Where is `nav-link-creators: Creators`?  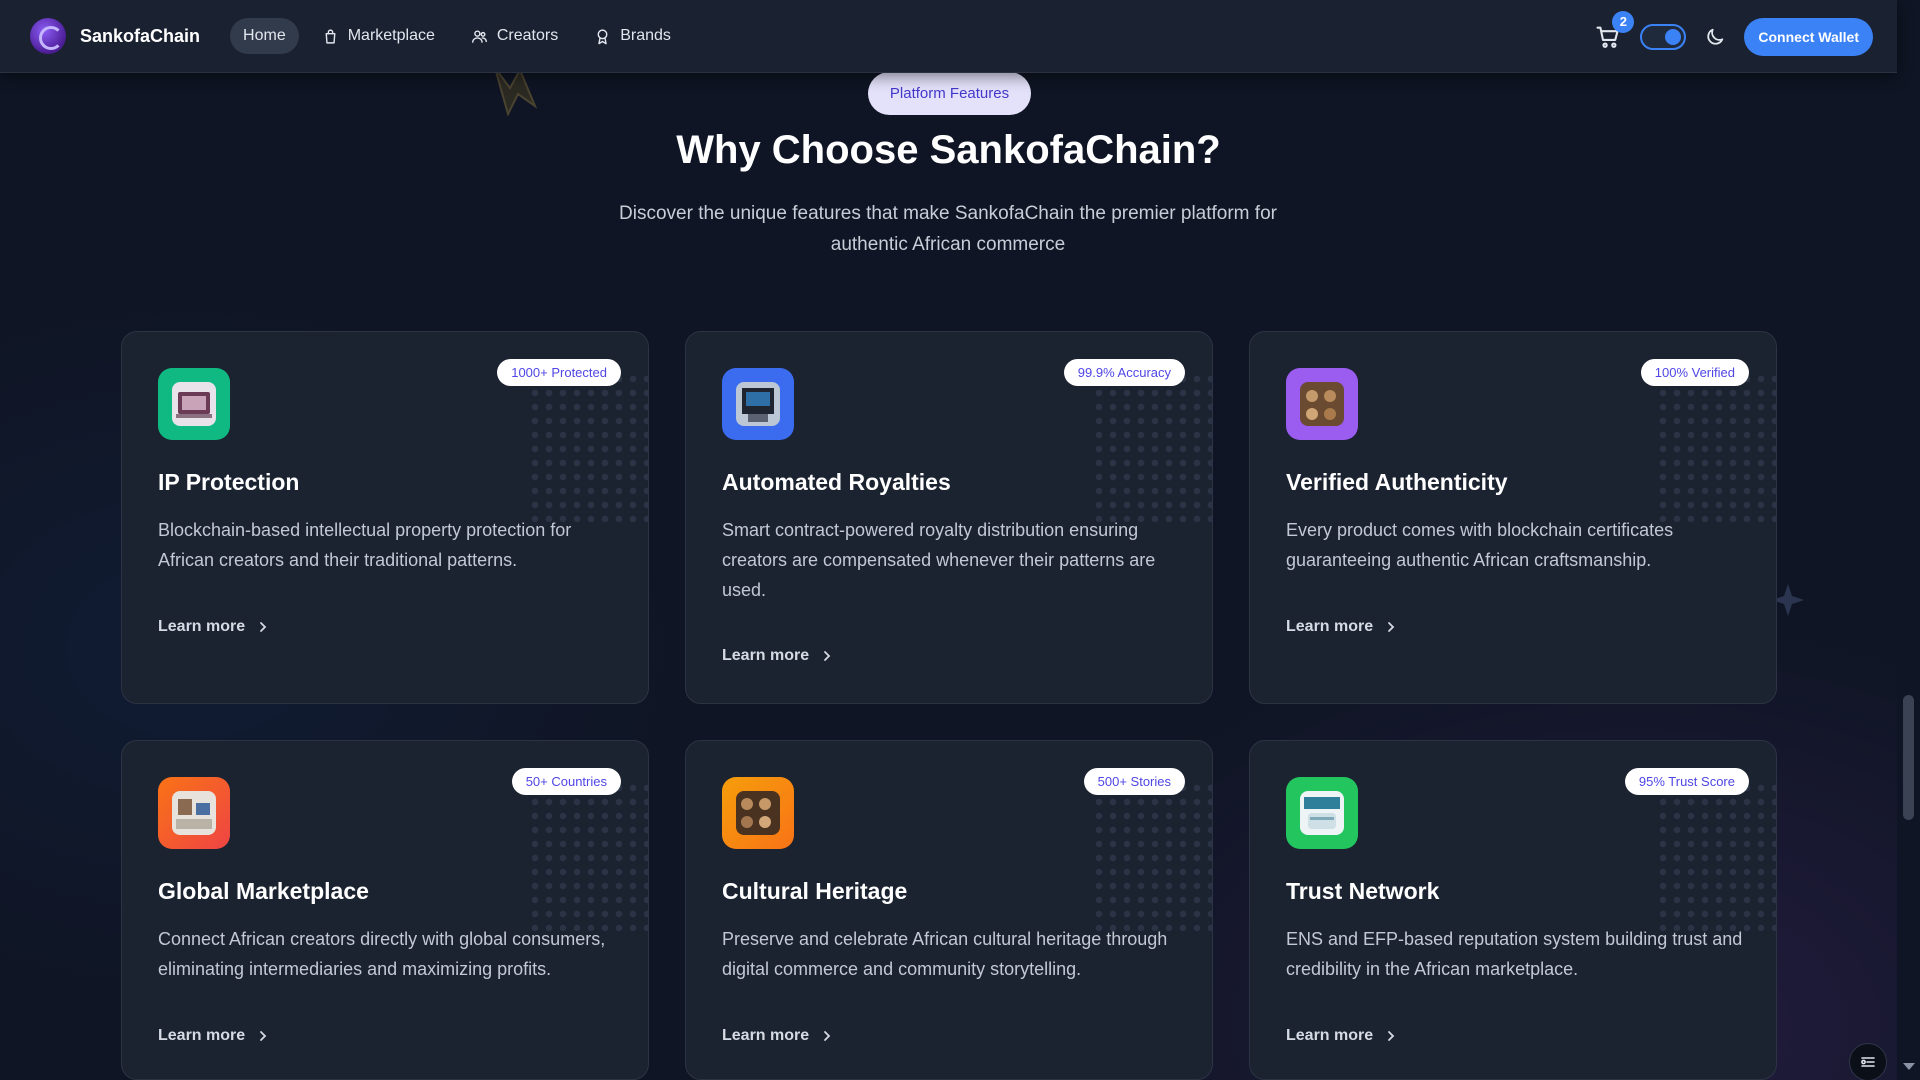 nav-link-creators: Creators is located at coordinates (514, 36).